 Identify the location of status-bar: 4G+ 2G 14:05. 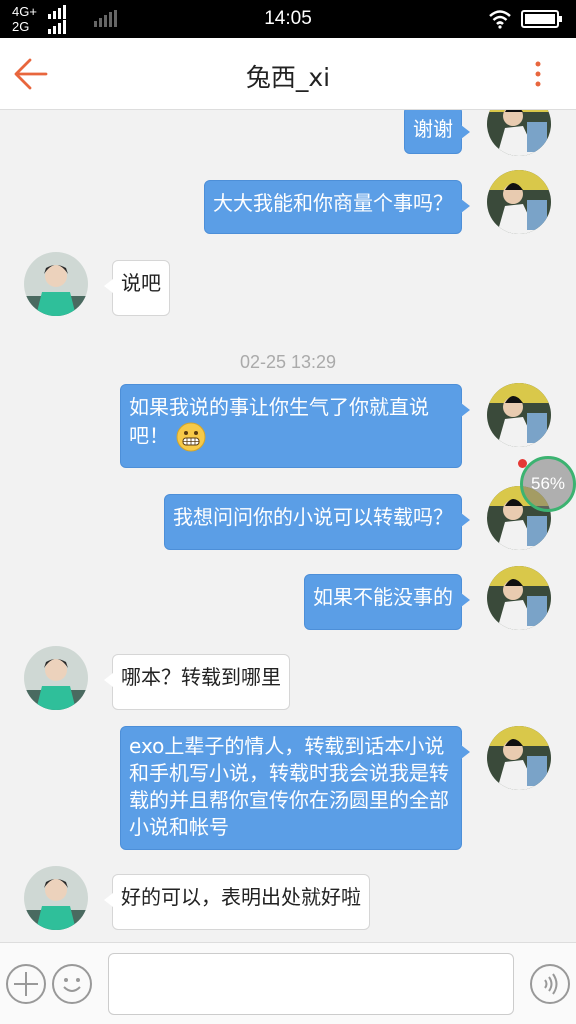
(288, 19).